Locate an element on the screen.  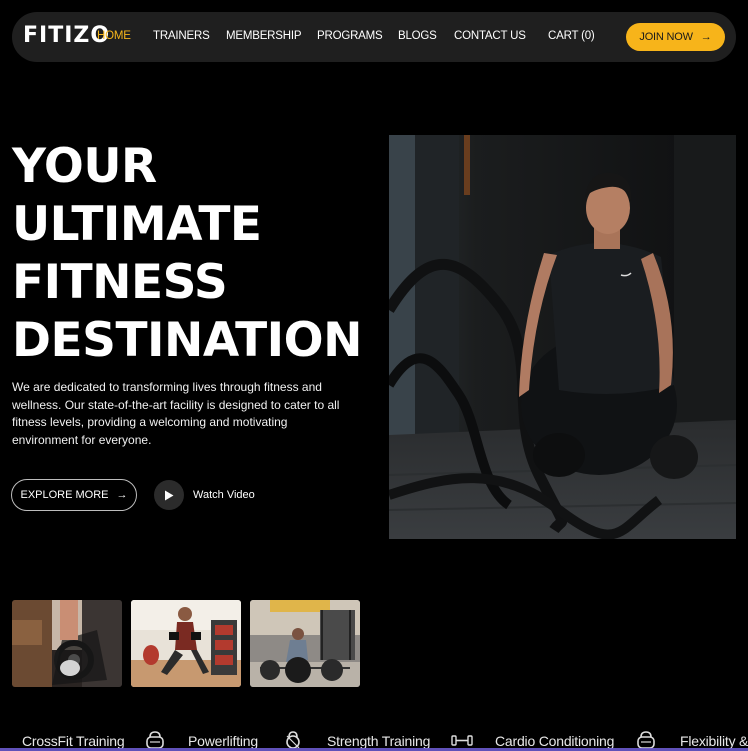
hero-title-line: FITNESS is located at coordinates (120, 282).